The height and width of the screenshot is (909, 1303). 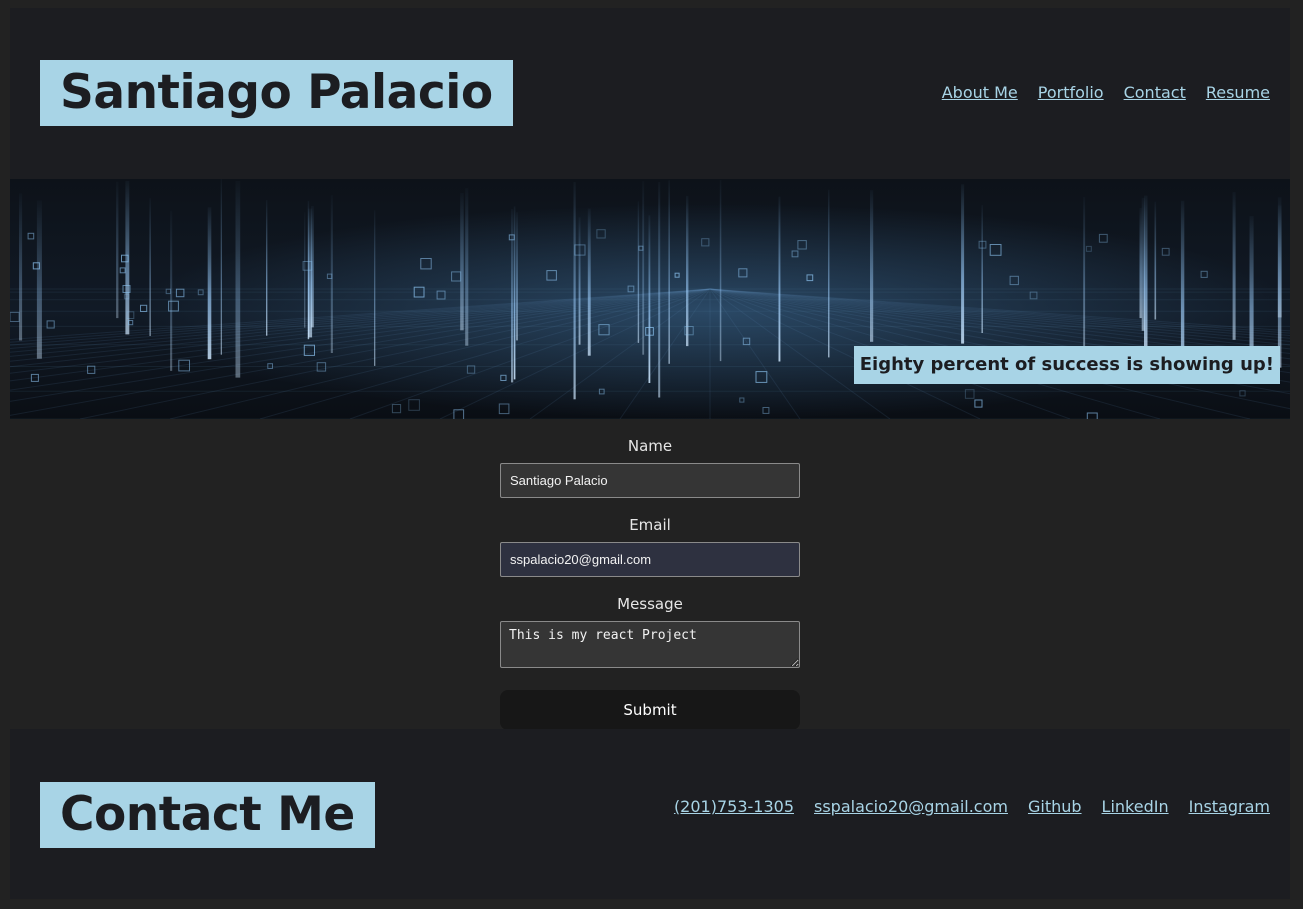 I want to click on email-label: Email, so click(x=650, y=525).